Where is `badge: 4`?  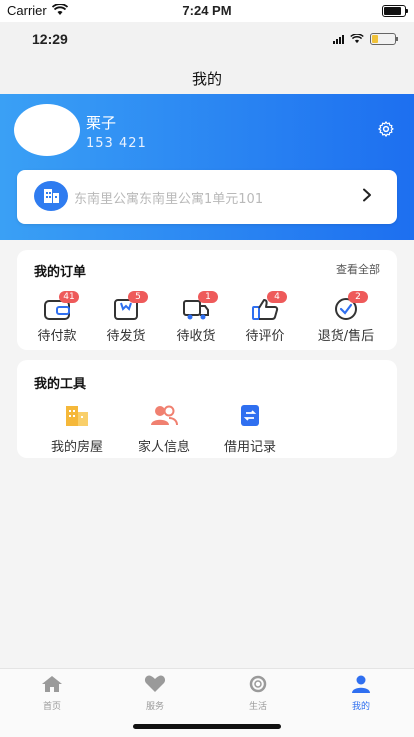
badge: 4 is located at coordinates (277, 297).